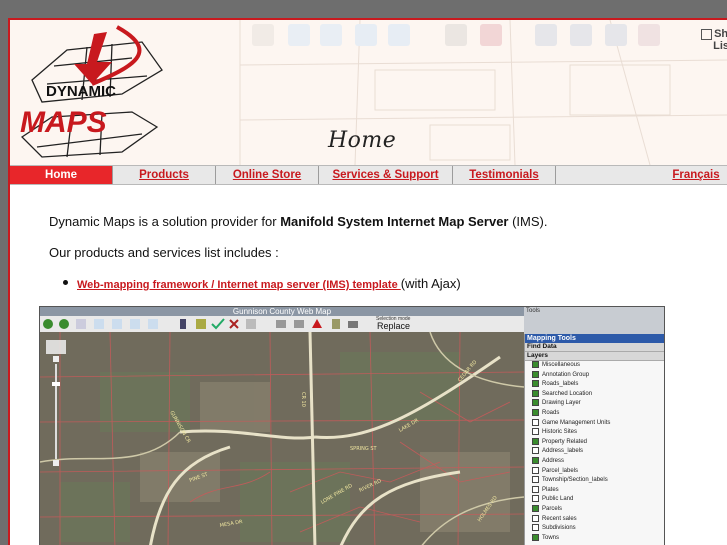 The width and height of the screenshot is (727, 545). I want to click on intro-prefix: Dynamic Maps is a solution provider for, so click(165, 221).